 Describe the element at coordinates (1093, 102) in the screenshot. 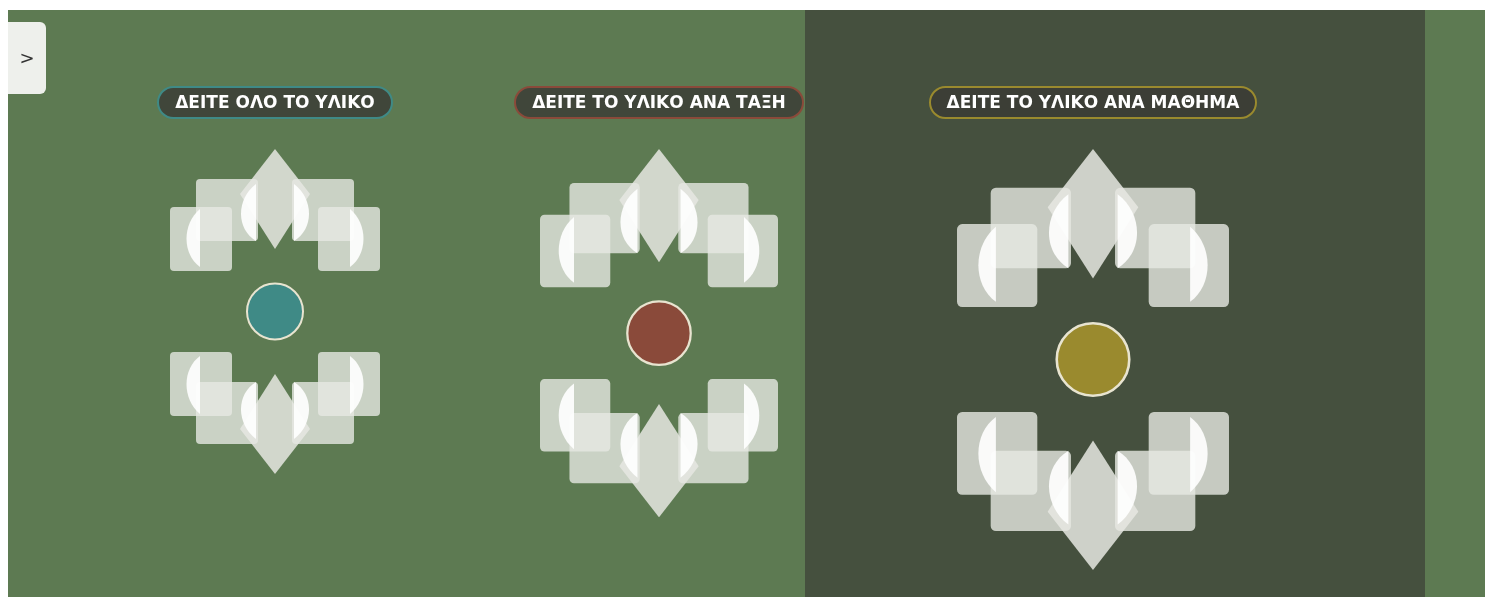

I see `category-button: ΔΕΙΤΕ ΤΟ ΥΛΙΚΟ ΑΝΑ ΜΑΘΗΜΑ` at that location.